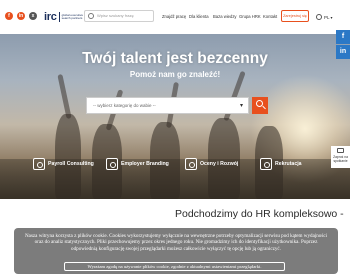 This screenshot has height=280, width=350. I want to click on category-label: Oceny i Rozwój, so click(219, 164).